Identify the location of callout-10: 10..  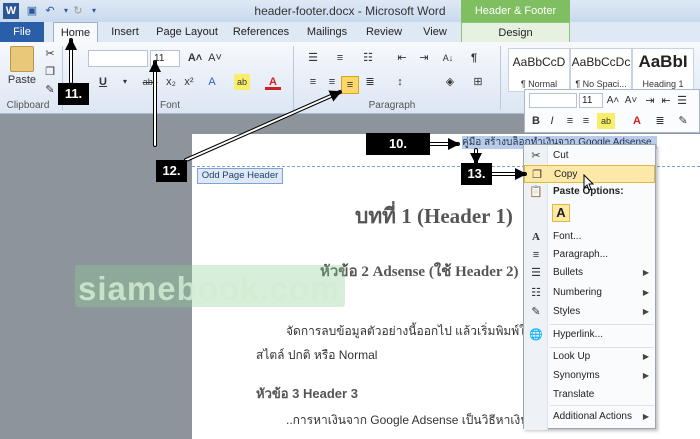
(398, 144).